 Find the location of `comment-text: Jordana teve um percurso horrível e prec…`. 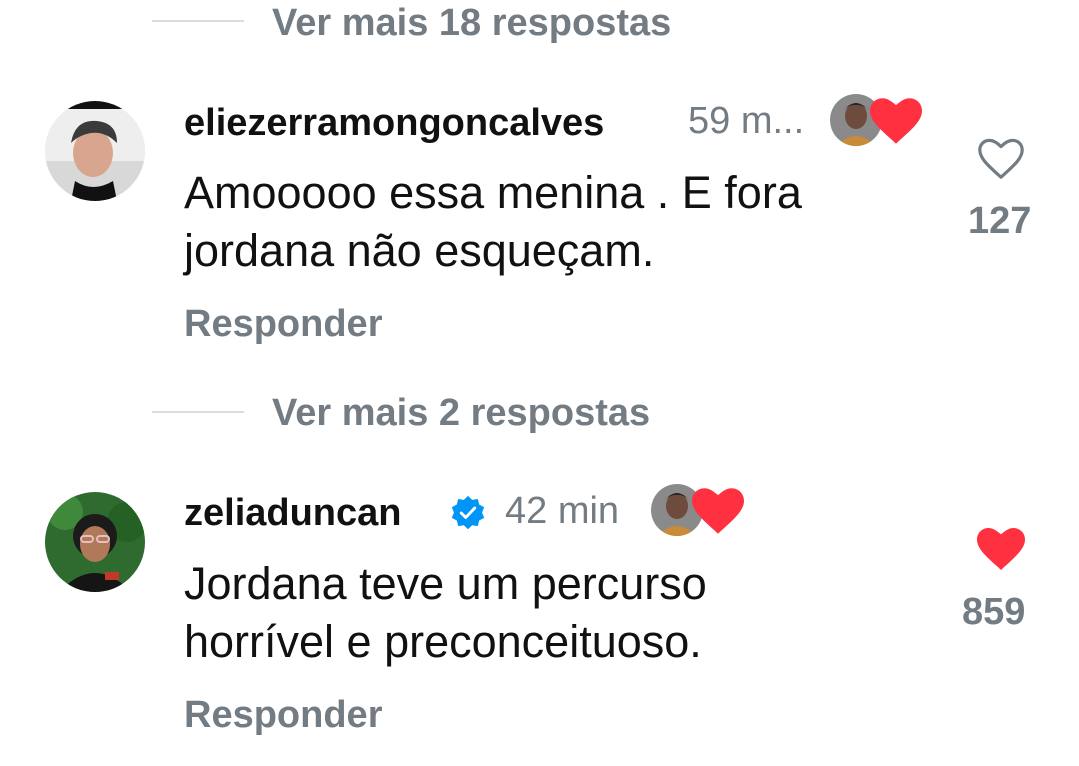

comment-text: Jordana teve um percurso horrível e prec… is located at coordinates (445, 613).